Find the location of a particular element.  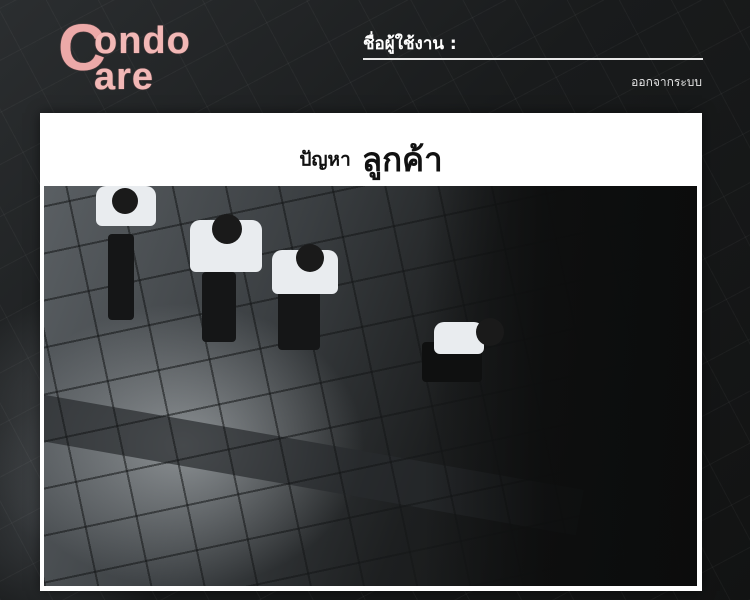

page-title-prefix: ปัญหา is located at coordinates (325, 159).